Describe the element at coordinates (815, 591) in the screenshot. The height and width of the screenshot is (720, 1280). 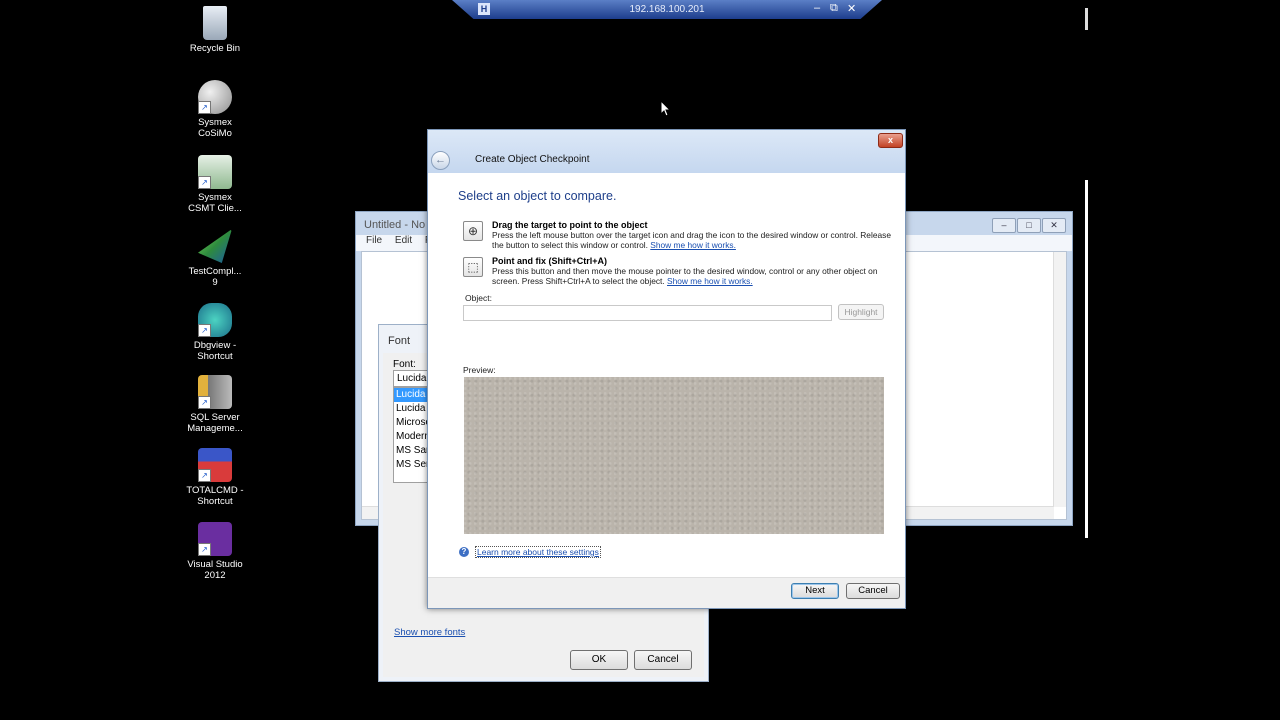
I see `next-button: Next` at that location.